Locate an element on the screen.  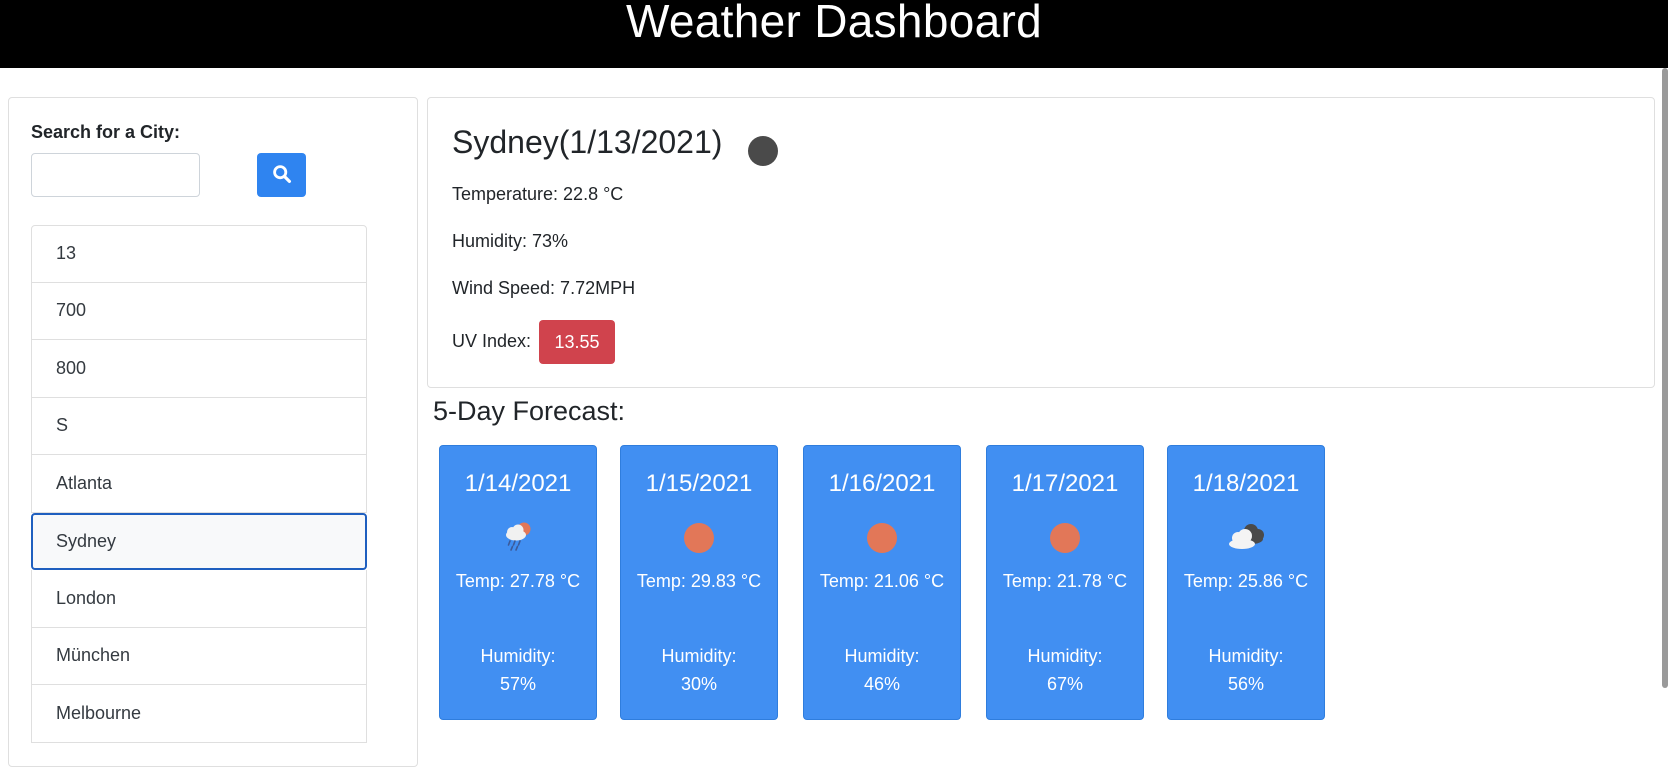
forecast-card: 1/14/2021 Temp: 27.78 °C Humidity: 57% is located at coordinates (518, 582).